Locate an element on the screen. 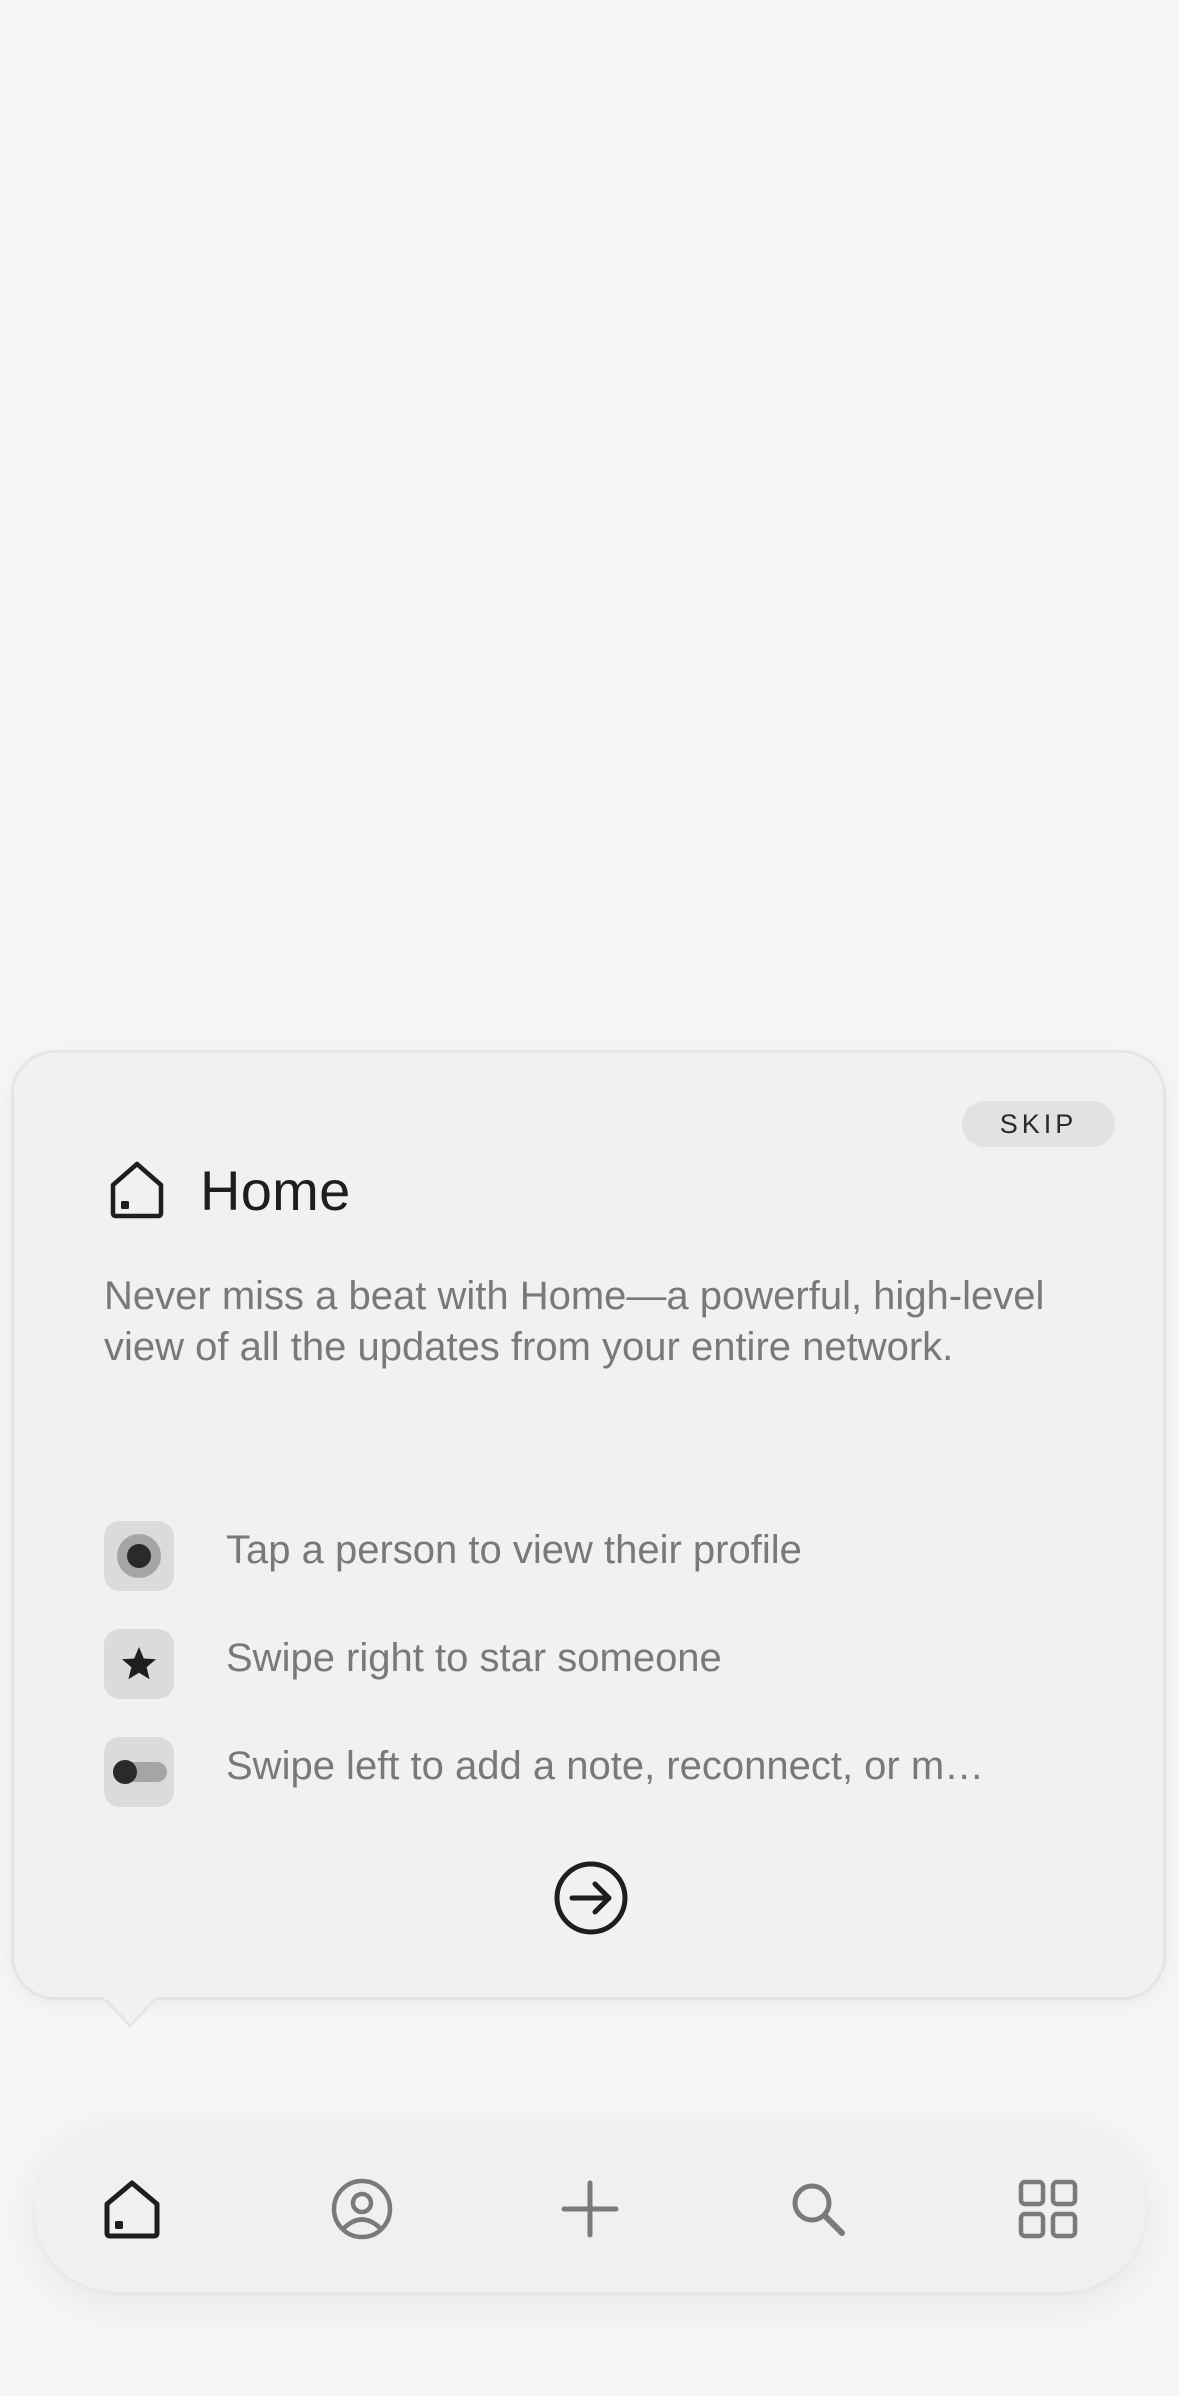 The width and height of the screenshot is (1179, 2396). tab-add is located at coordinates (590, 2209).